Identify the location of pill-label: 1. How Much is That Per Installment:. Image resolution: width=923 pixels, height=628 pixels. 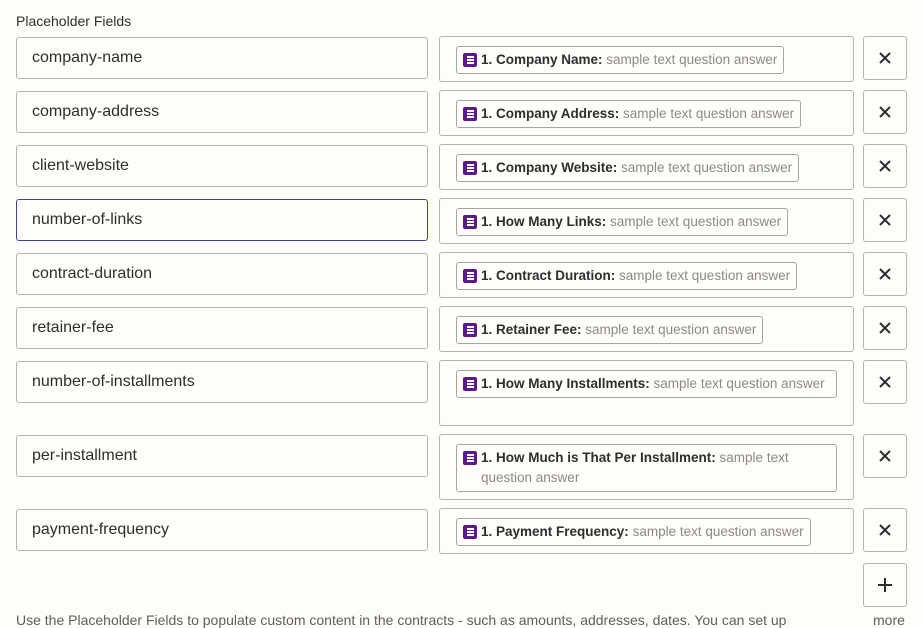
(600, 457).